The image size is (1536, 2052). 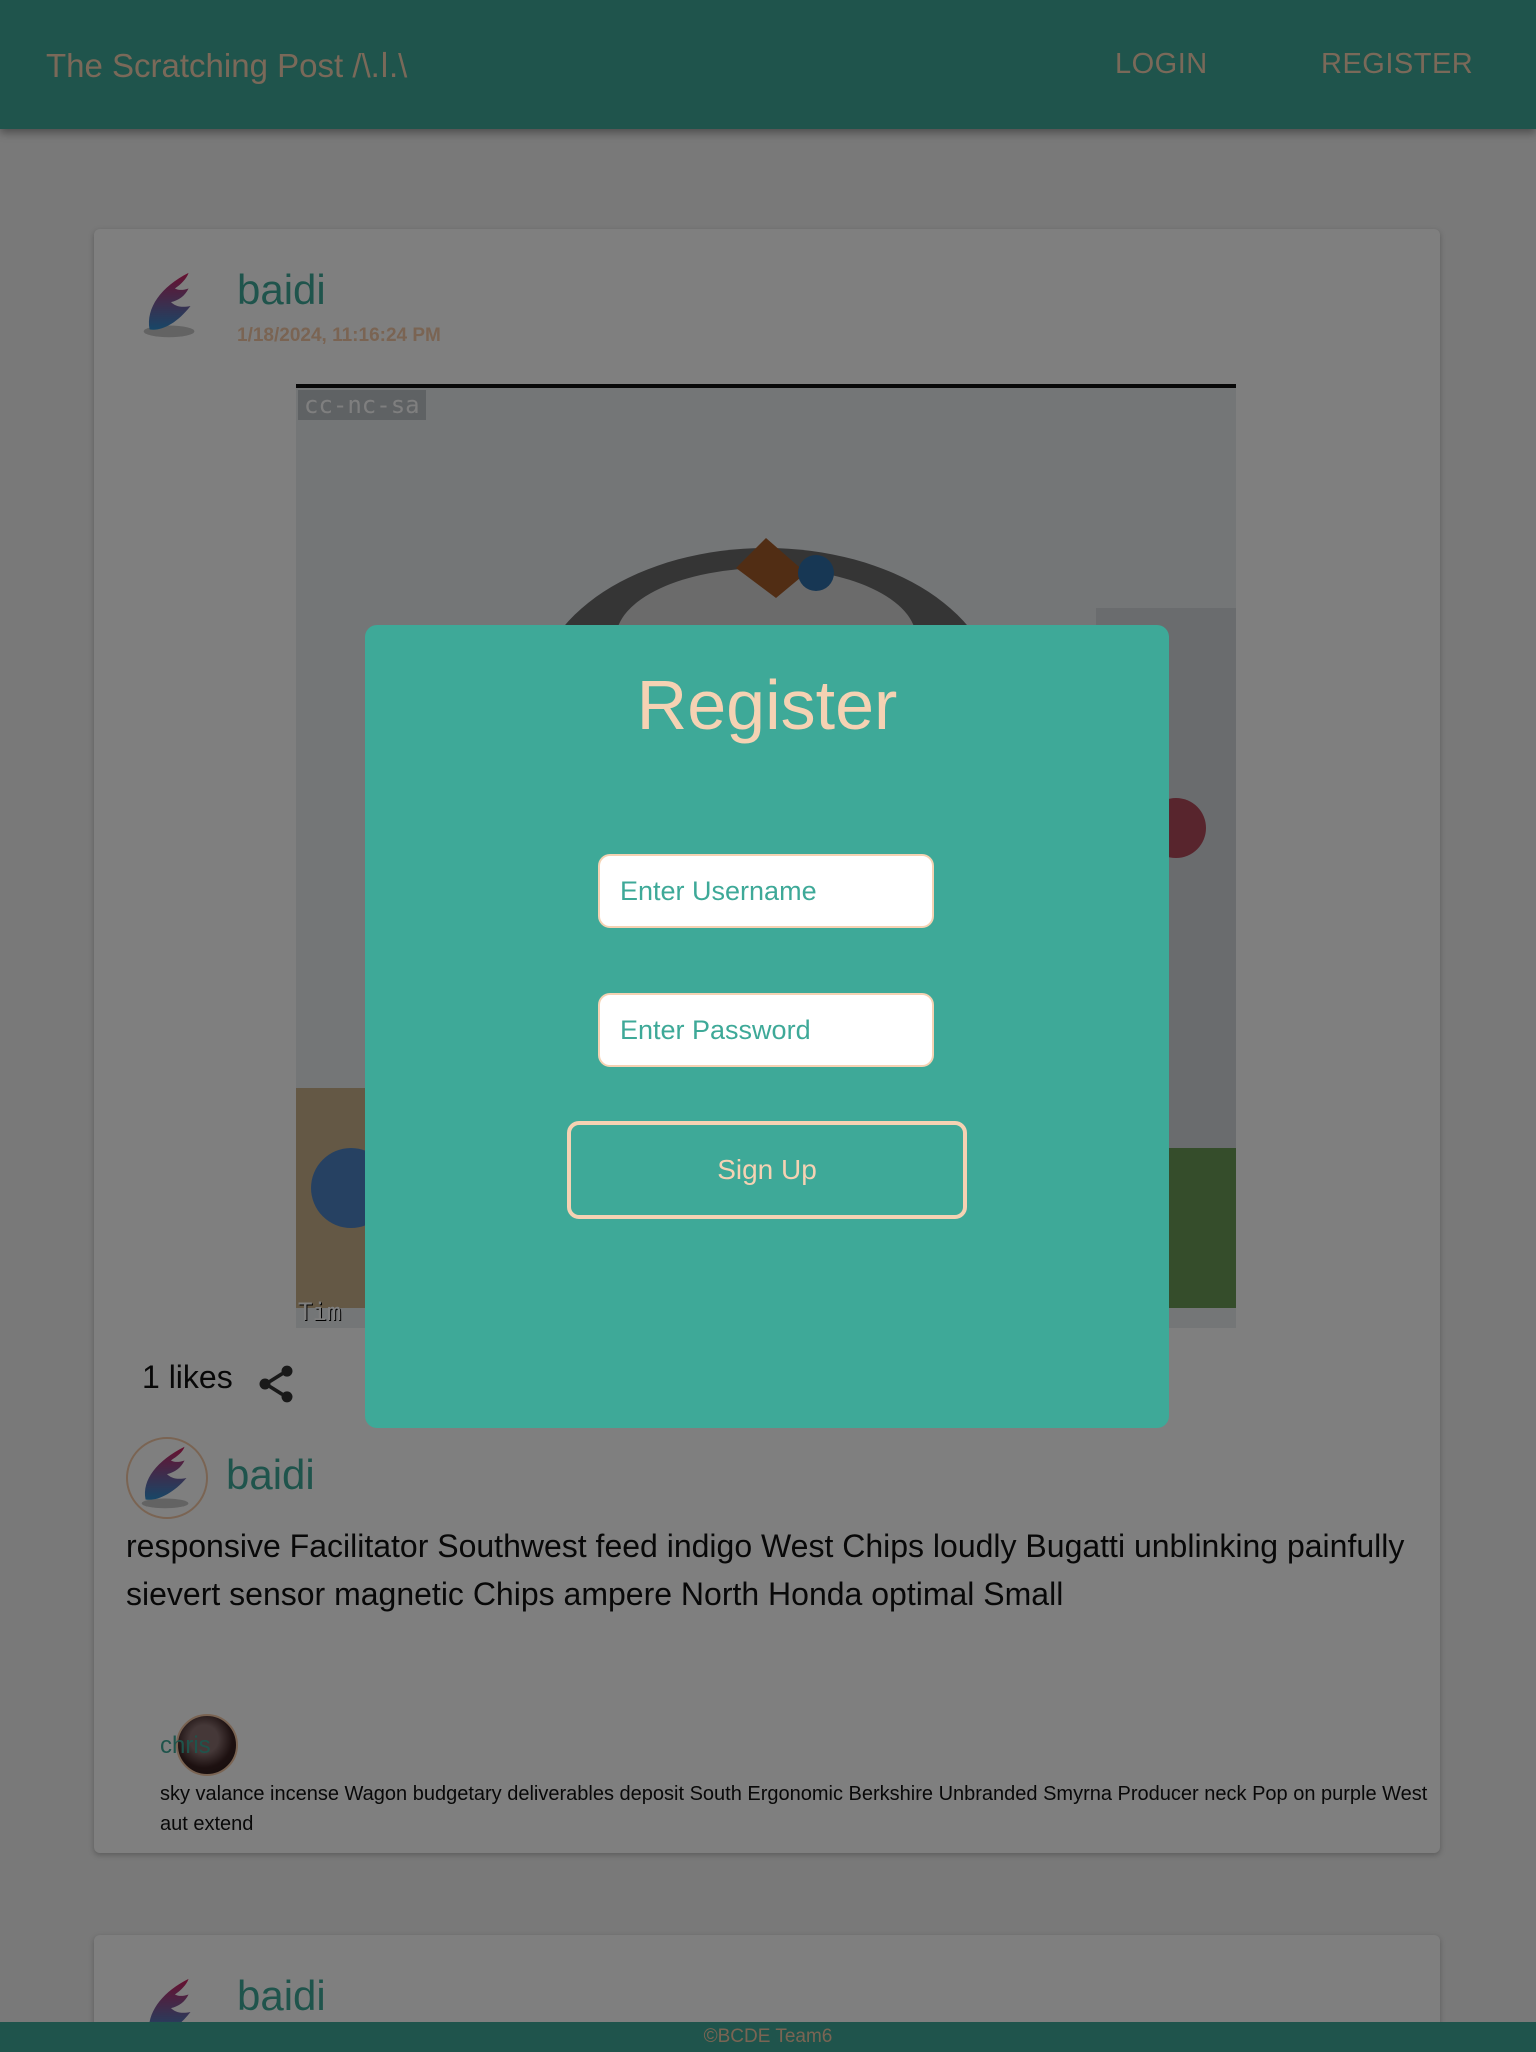 What do you see at coordinates (767, 705) in the screenshot?
I see `modal-title: Register` at bounding box center [767, 705].